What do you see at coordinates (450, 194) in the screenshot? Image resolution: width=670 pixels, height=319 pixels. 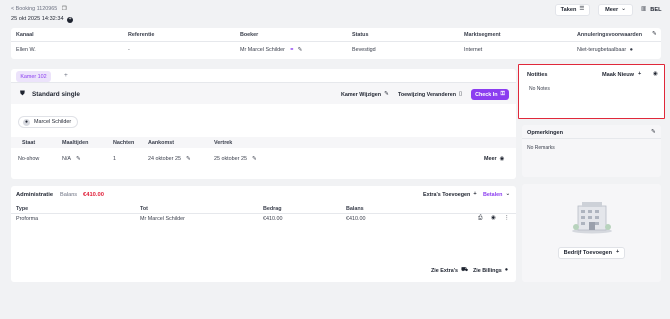 I see `add-extras-button: Extra's Toevoegen +` at bounding box center [450, 194].